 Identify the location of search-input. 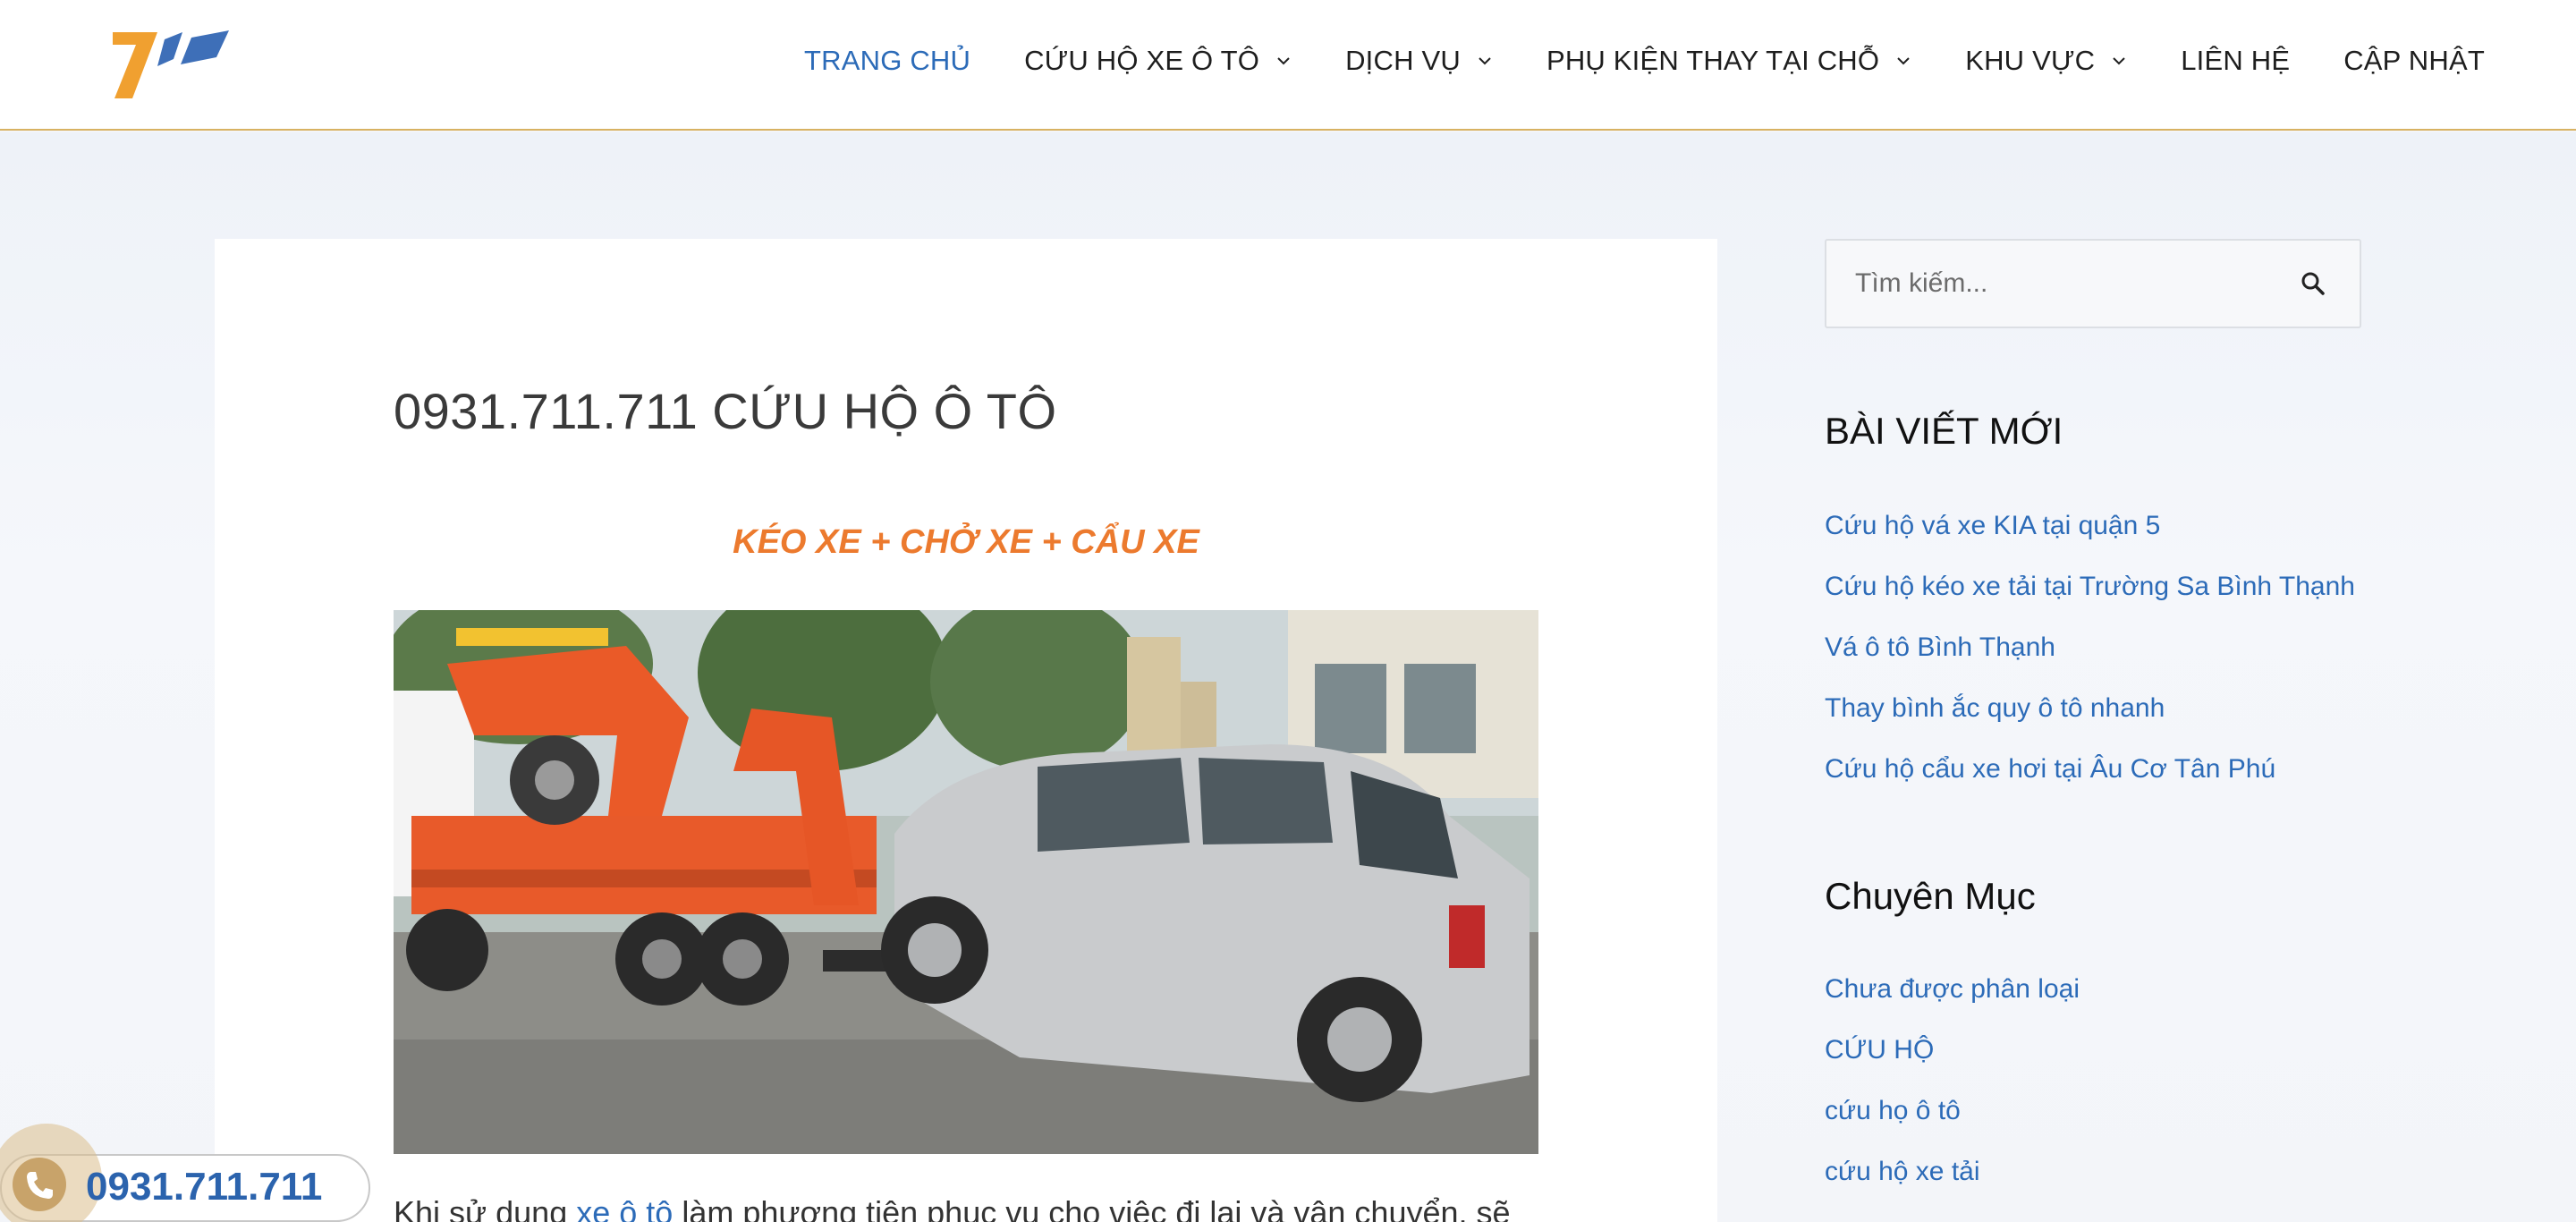
(2059, 284).